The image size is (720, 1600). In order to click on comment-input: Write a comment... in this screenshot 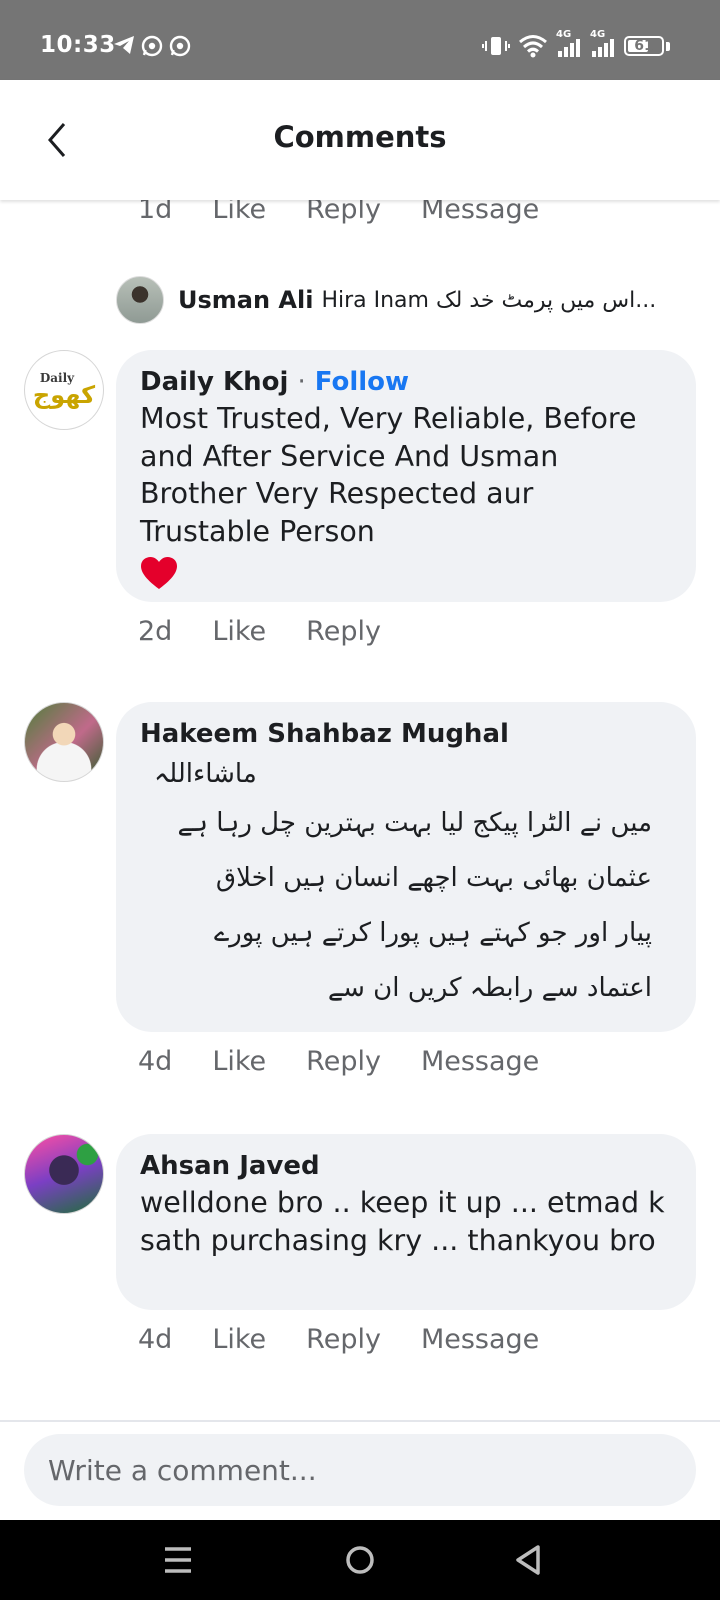, I will do `click(360, 1470)`.